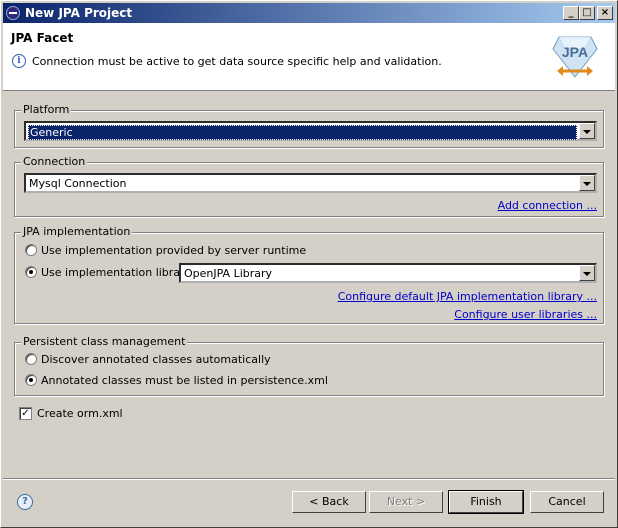 This screenshot has width=618, height=528. Describe the element at coordinates (388, 273) in the screenshot. I see `library-combo: OpenJPA Library` at that location.